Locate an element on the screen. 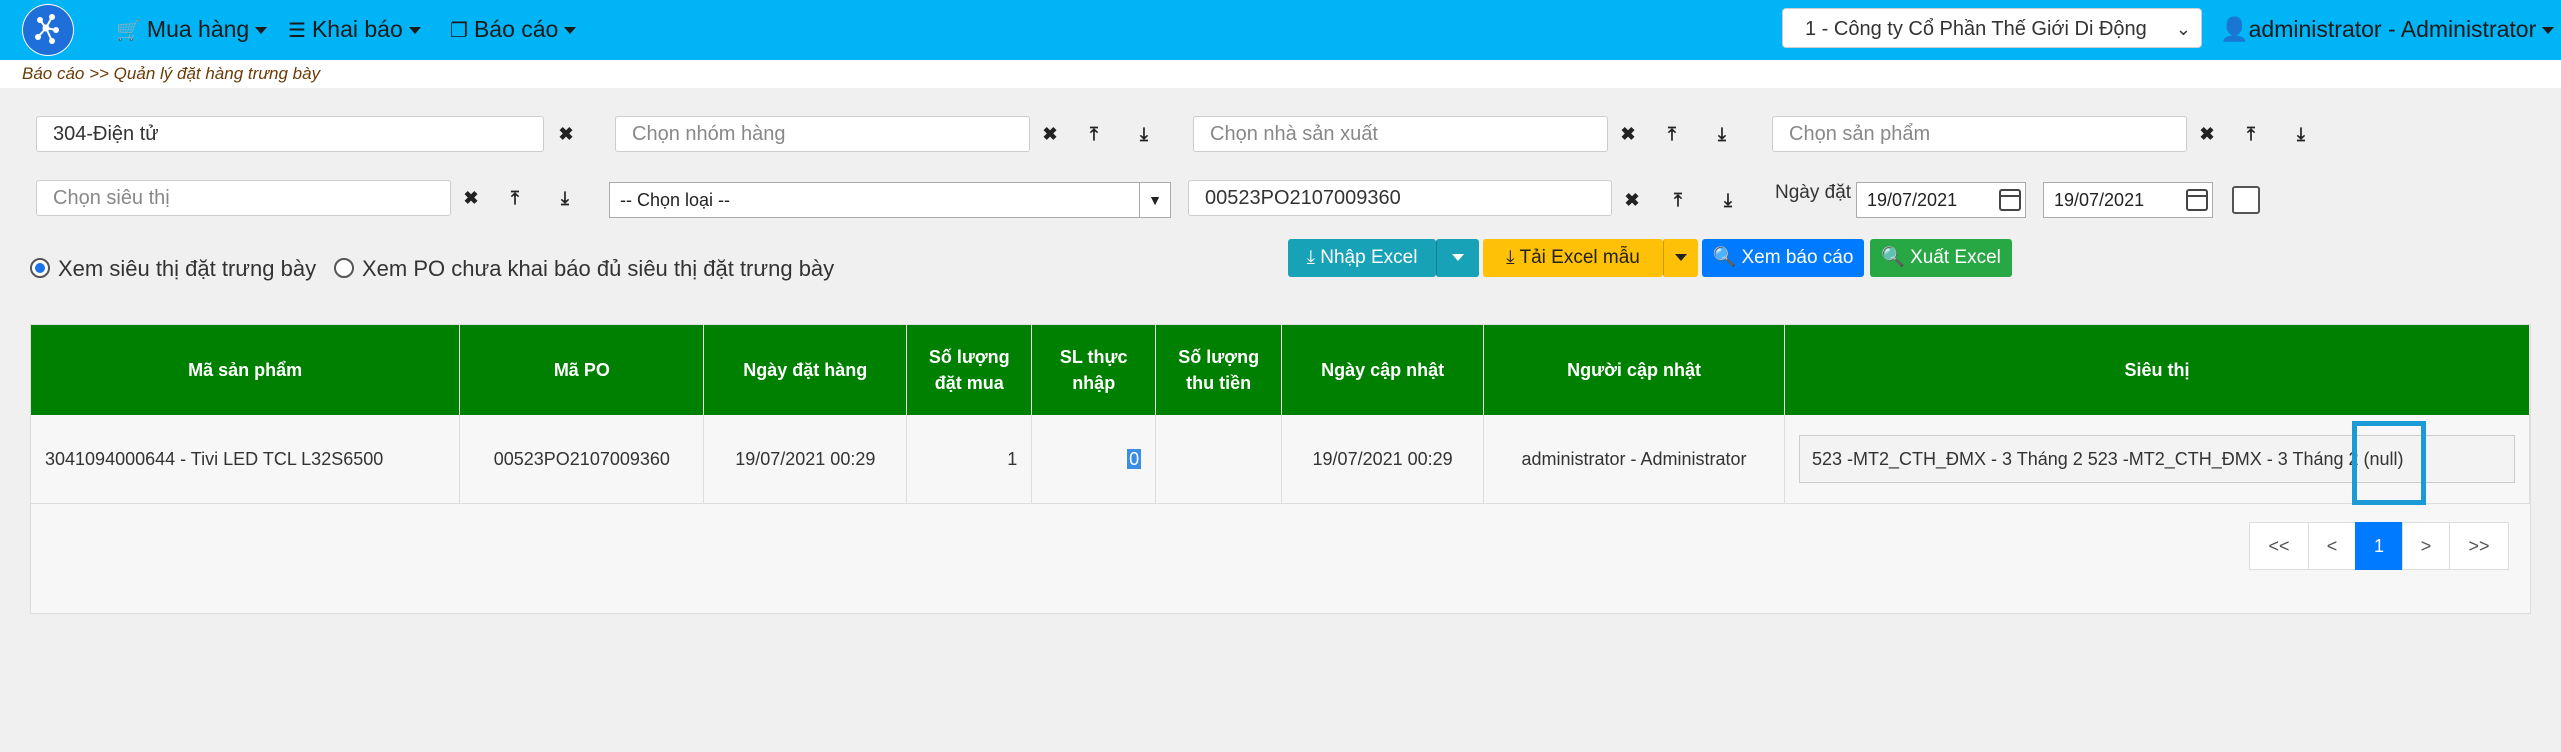 The width and height of the screenshot is (2561, 752). col-qty-ordered-line1: Số lượng is located at coordinates (969, 357).